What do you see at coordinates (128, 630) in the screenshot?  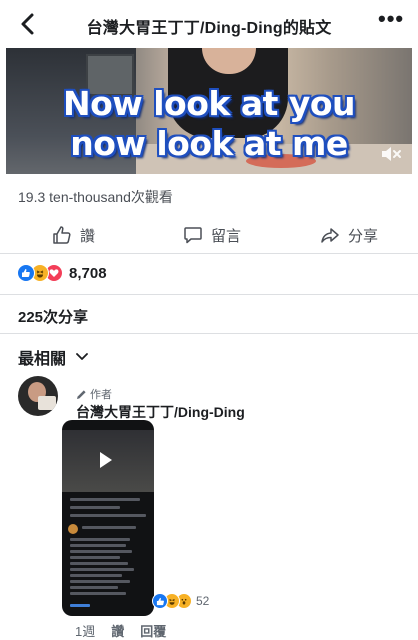 I see `comment-meta: 1週 讚 回覆` at bounding box center [128, 630].